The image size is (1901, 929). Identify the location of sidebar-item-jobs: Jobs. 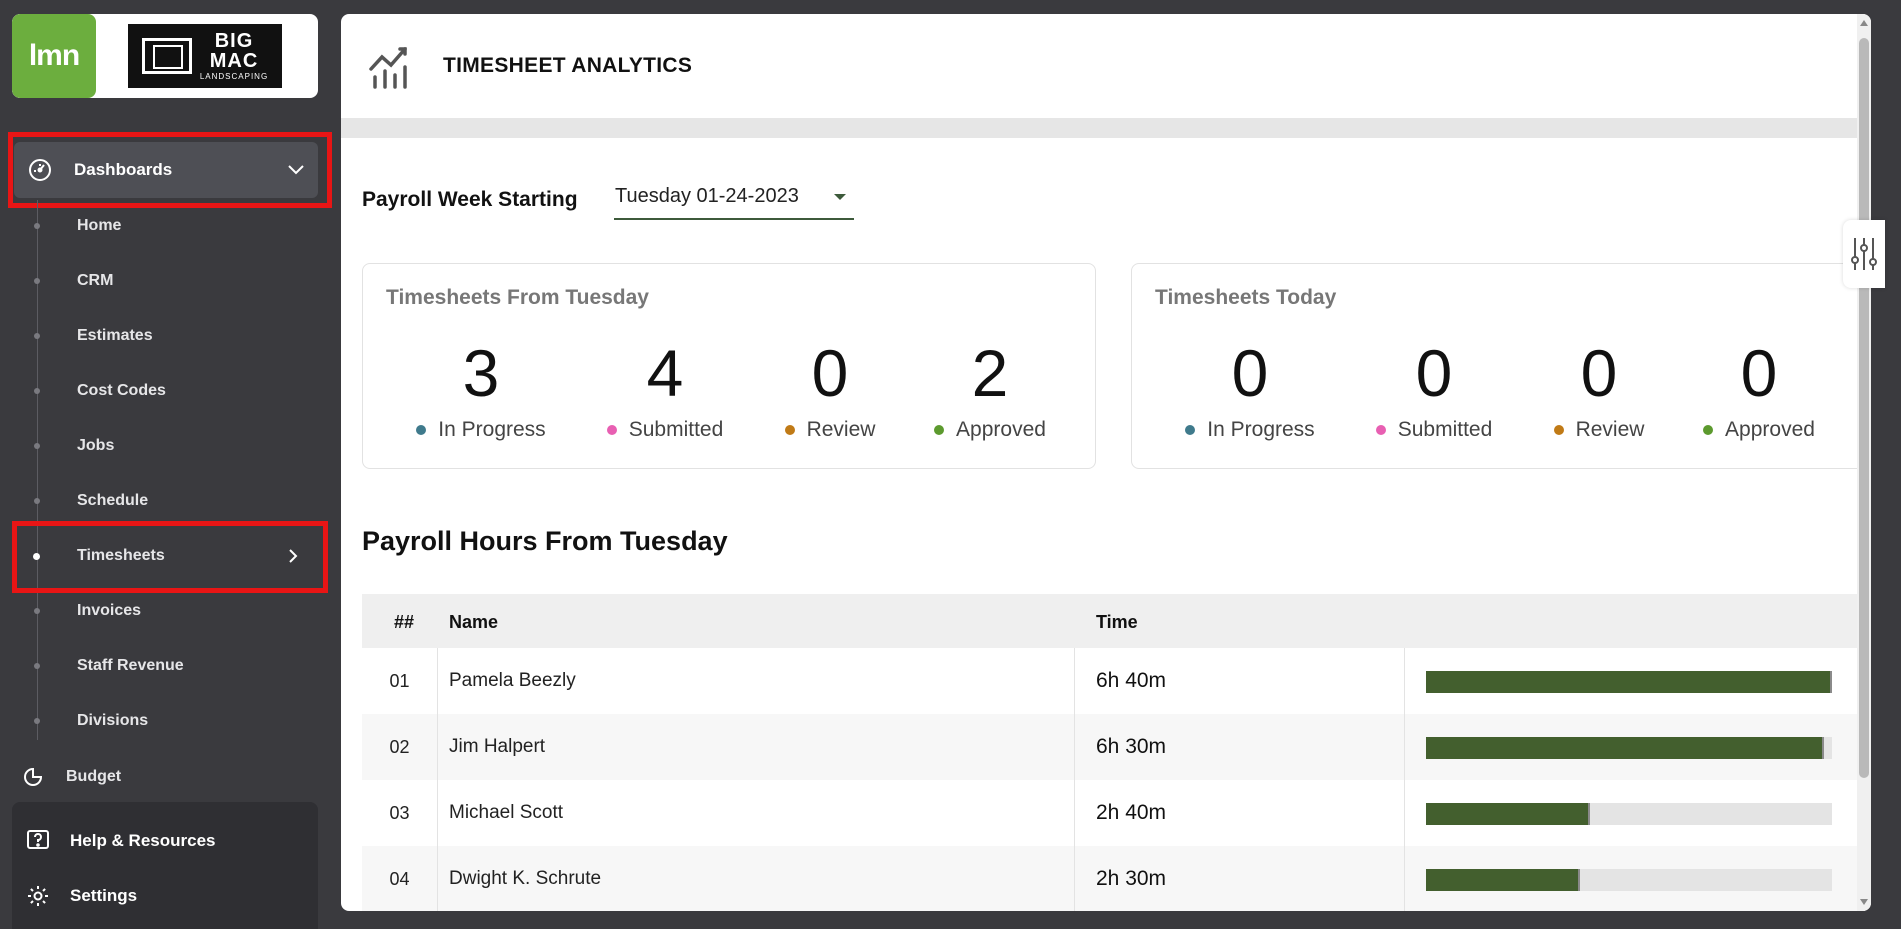
(165, 446).